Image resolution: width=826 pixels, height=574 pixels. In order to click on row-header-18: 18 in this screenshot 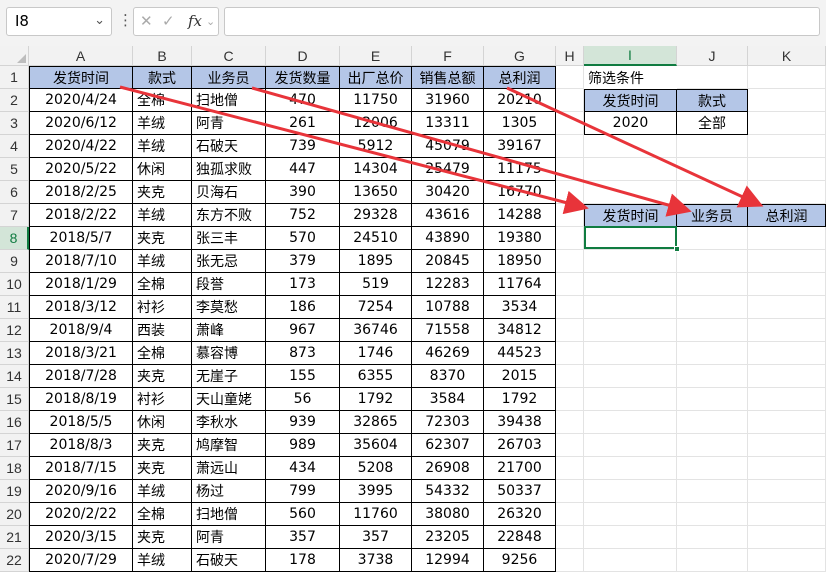, I will do `click(14, 468)`.